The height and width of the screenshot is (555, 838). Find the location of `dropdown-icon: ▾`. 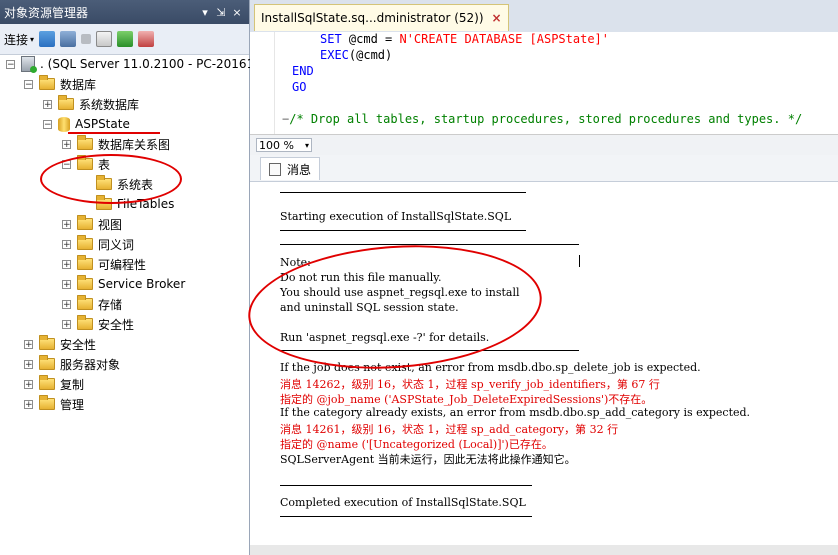

dropdown-icon: ▾ is located at coordinates (205, 12).